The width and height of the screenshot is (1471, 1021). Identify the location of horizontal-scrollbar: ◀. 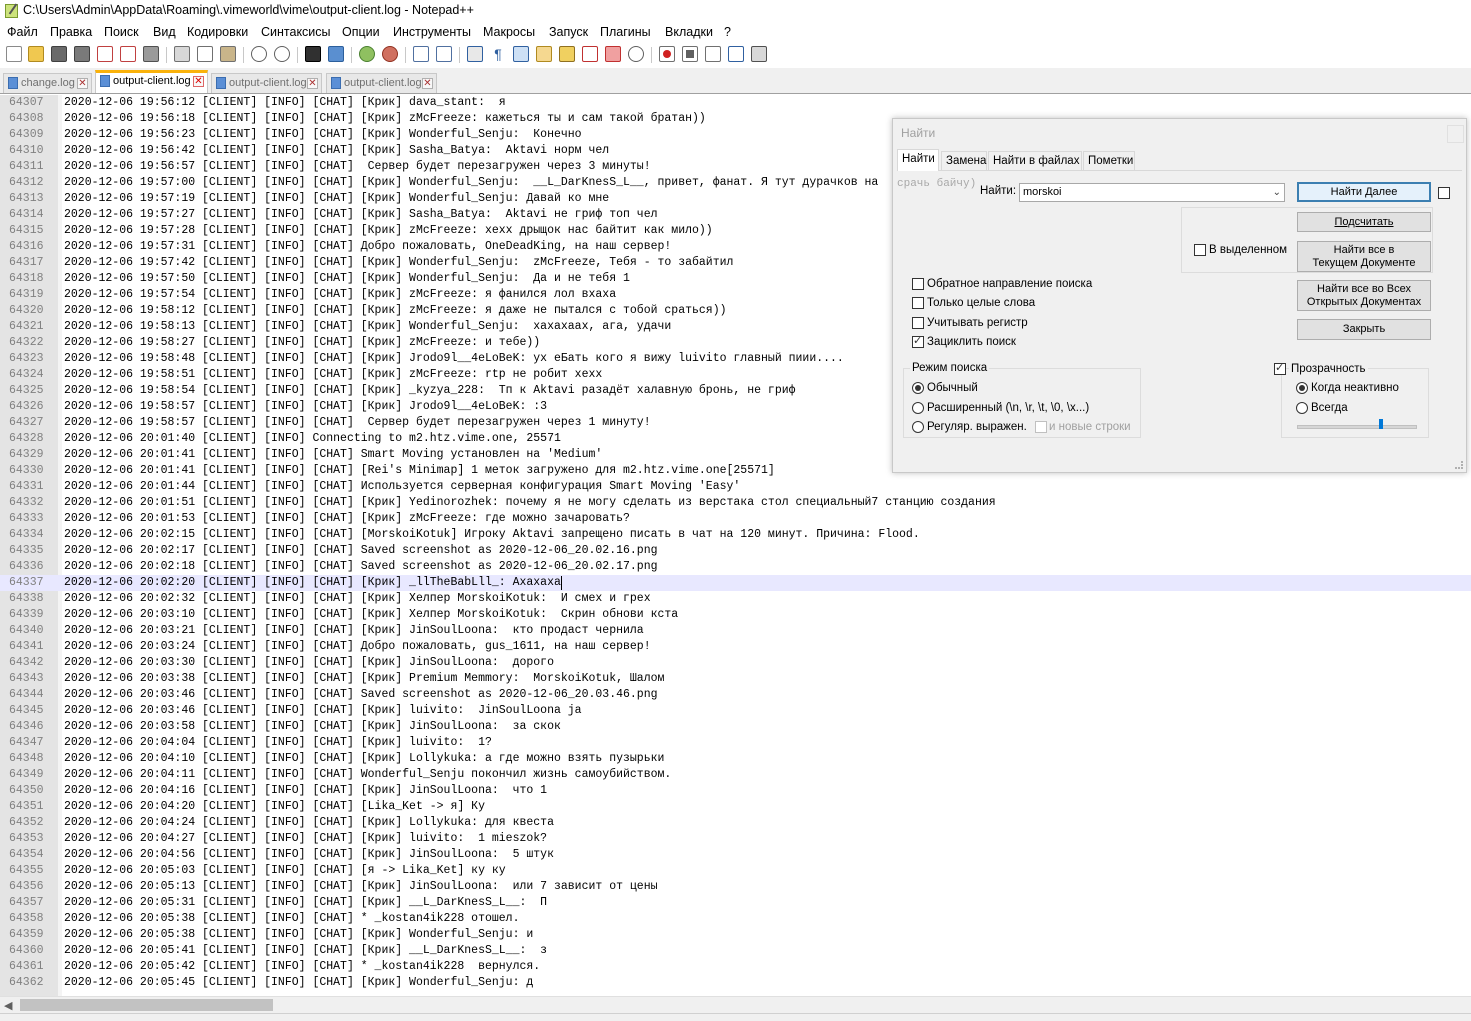
(735, 1004).